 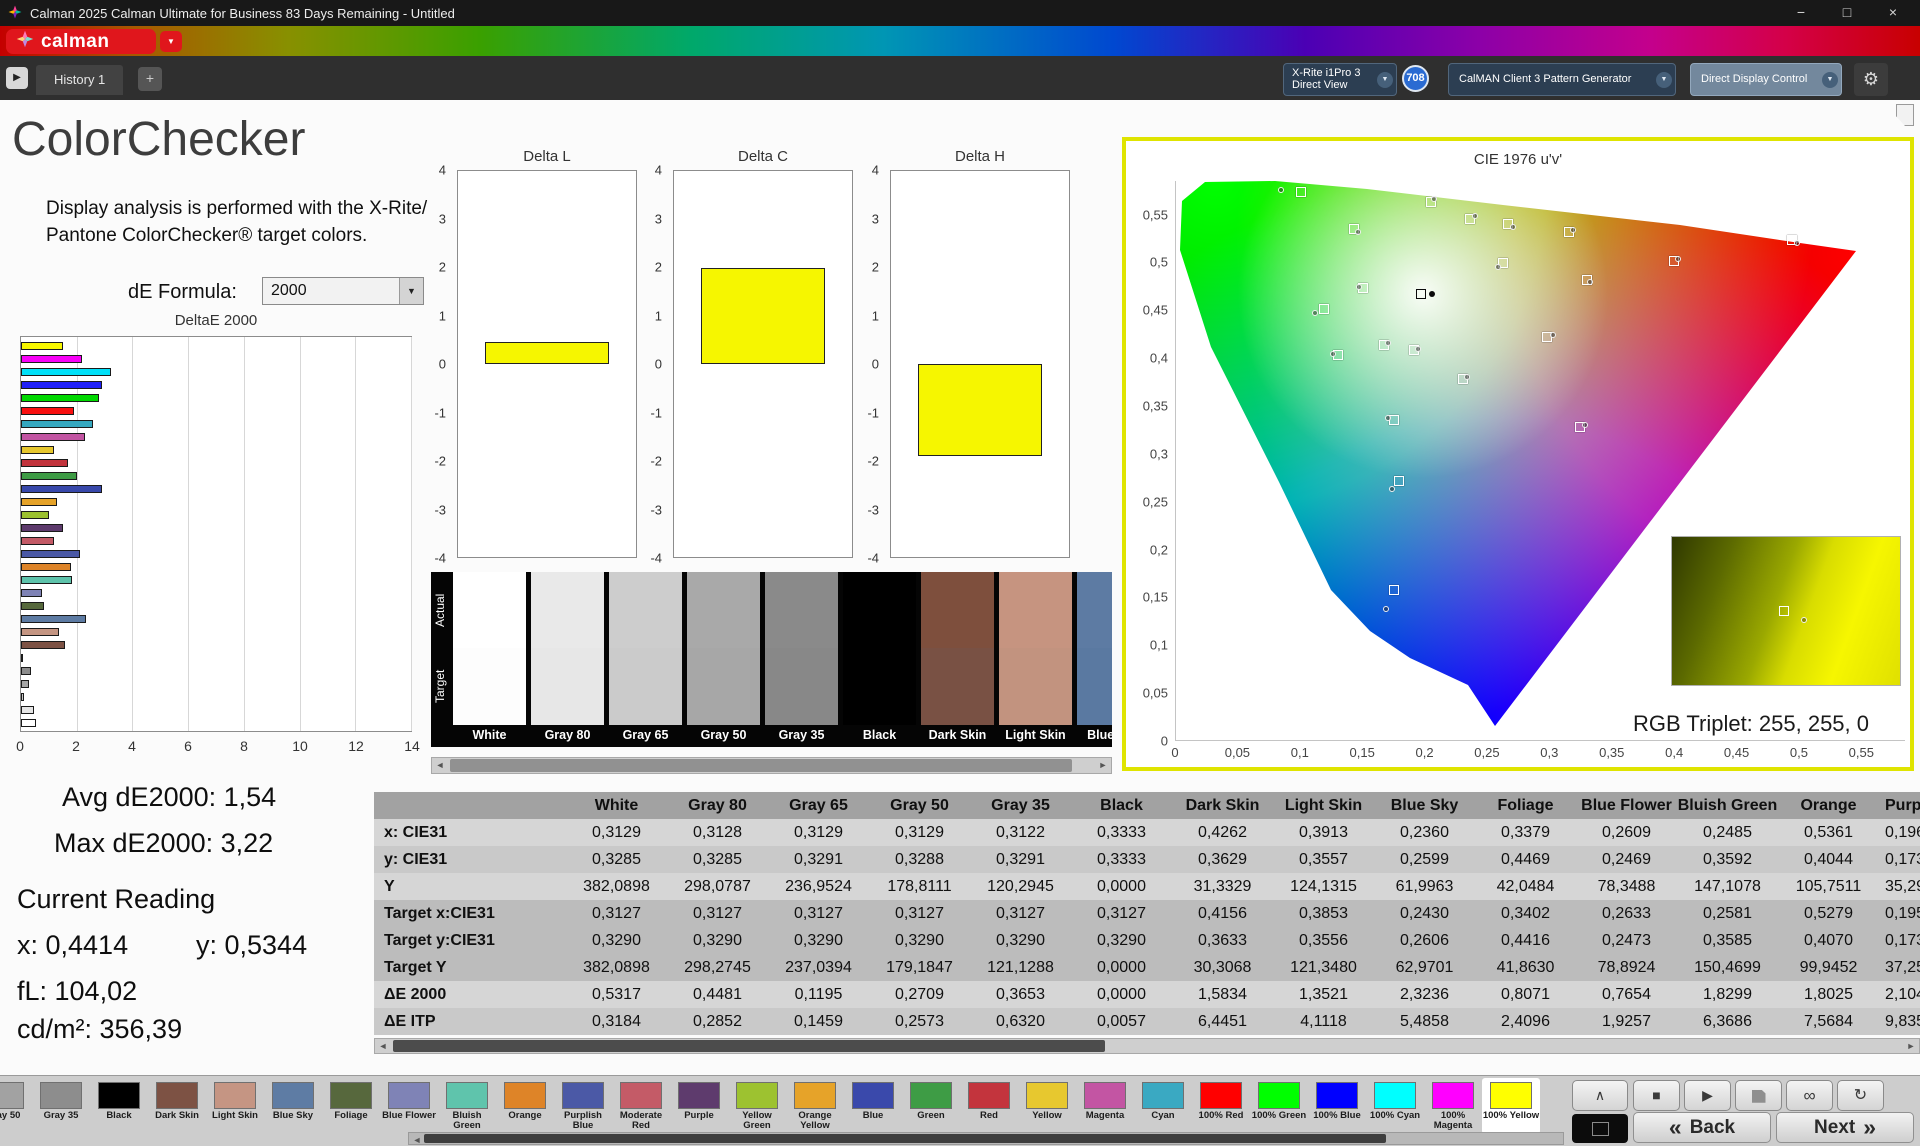 What do you see at coordinates (1340, 79) in the screenshot?
I see `meter-dropdown: X-Rite i1Pro 3 Direct View ▼` at bounding box center [1340, 79].